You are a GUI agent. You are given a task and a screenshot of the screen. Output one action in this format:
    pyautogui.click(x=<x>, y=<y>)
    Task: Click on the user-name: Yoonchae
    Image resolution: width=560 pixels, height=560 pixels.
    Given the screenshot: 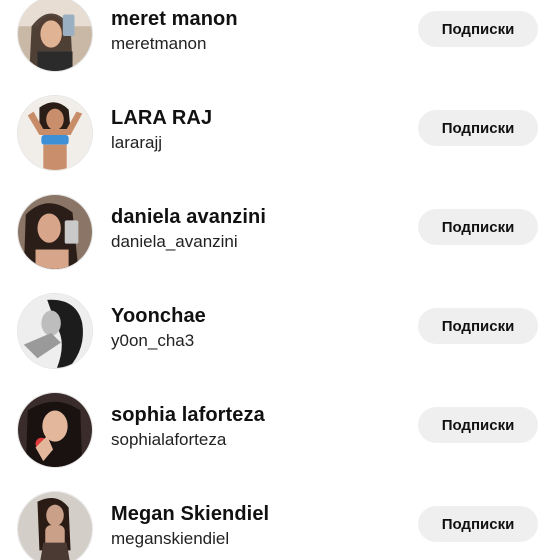 What is the action you would take?
    pyautogui.click(x=158, y=316)
    